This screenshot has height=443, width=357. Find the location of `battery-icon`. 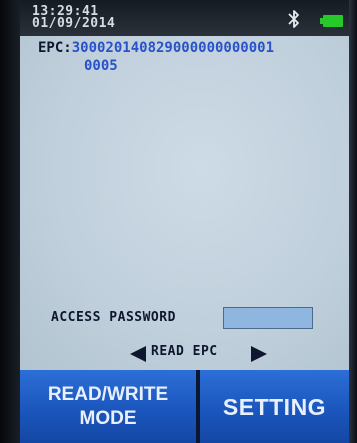

battery-icon is located at coordinates (331, 21).